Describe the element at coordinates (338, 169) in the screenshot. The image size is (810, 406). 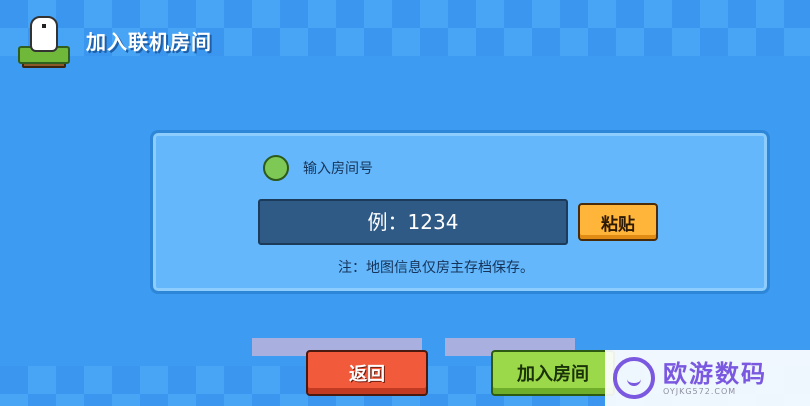
I see `room-code-label: 输入房间号` at that location.